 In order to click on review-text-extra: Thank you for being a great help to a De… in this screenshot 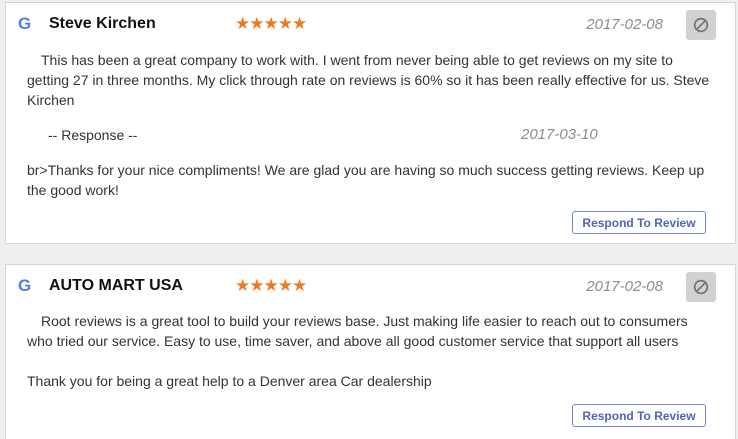, I will do `click(229, 381)`.